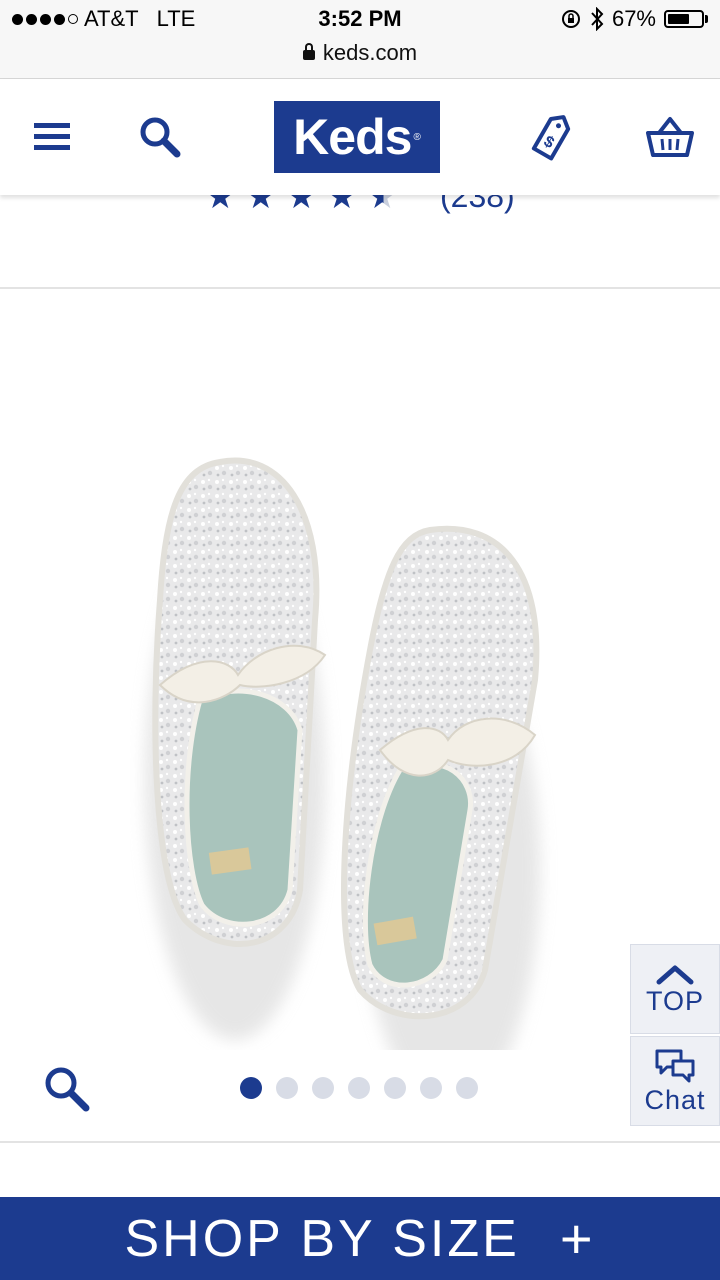 The width and height of the screenshot is (720, 1280). Describe the element at coordinates (570, 19) in the screenshot. I see `rotation-lock-icon` at that location.